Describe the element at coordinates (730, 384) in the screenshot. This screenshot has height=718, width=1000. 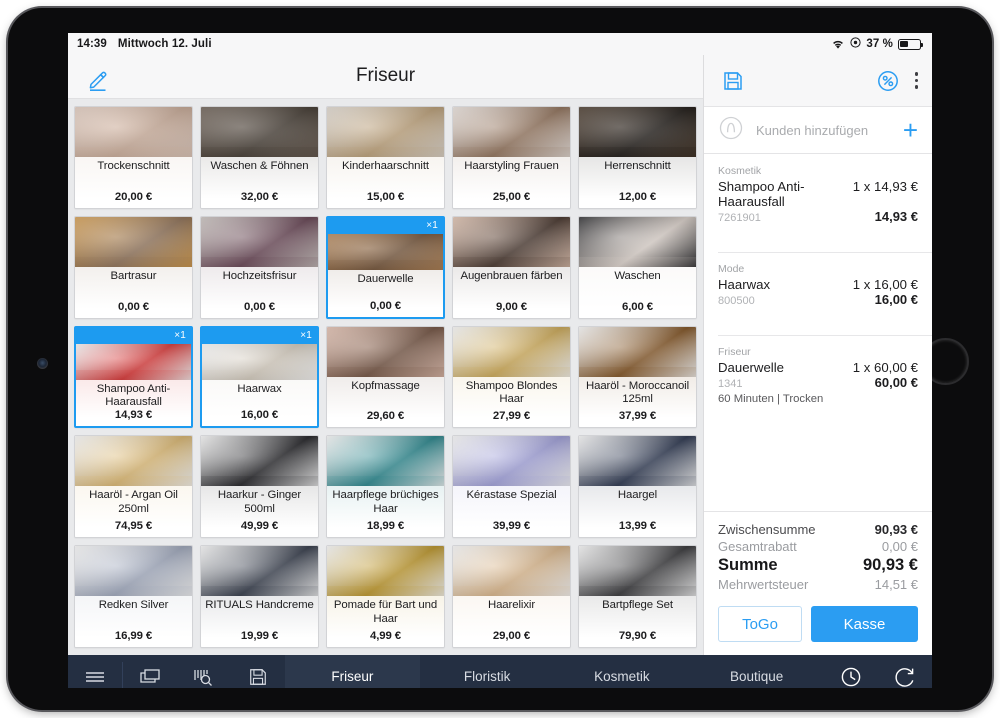
I see `cart-item-sku: 1341` at that location.